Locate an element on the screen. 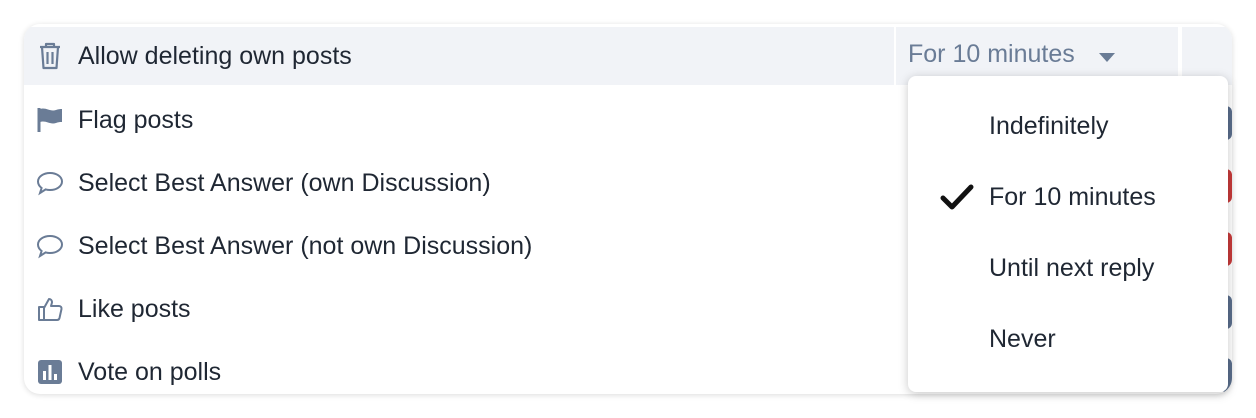 The width and height of the screenshot is (1256, 418). permission-row-vote-polls: Vote on polls is located at coordinates (464, 367).